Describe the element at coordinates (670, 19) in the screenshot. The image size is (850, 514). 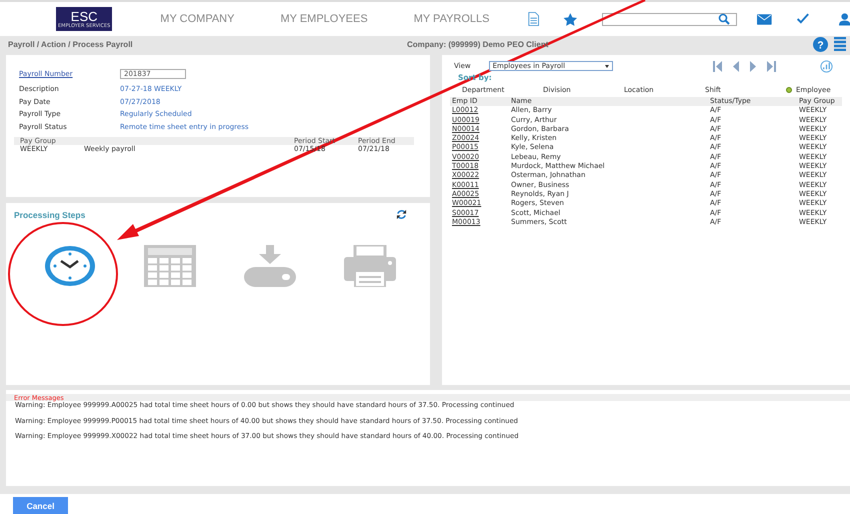
I see `search-field` at that location.